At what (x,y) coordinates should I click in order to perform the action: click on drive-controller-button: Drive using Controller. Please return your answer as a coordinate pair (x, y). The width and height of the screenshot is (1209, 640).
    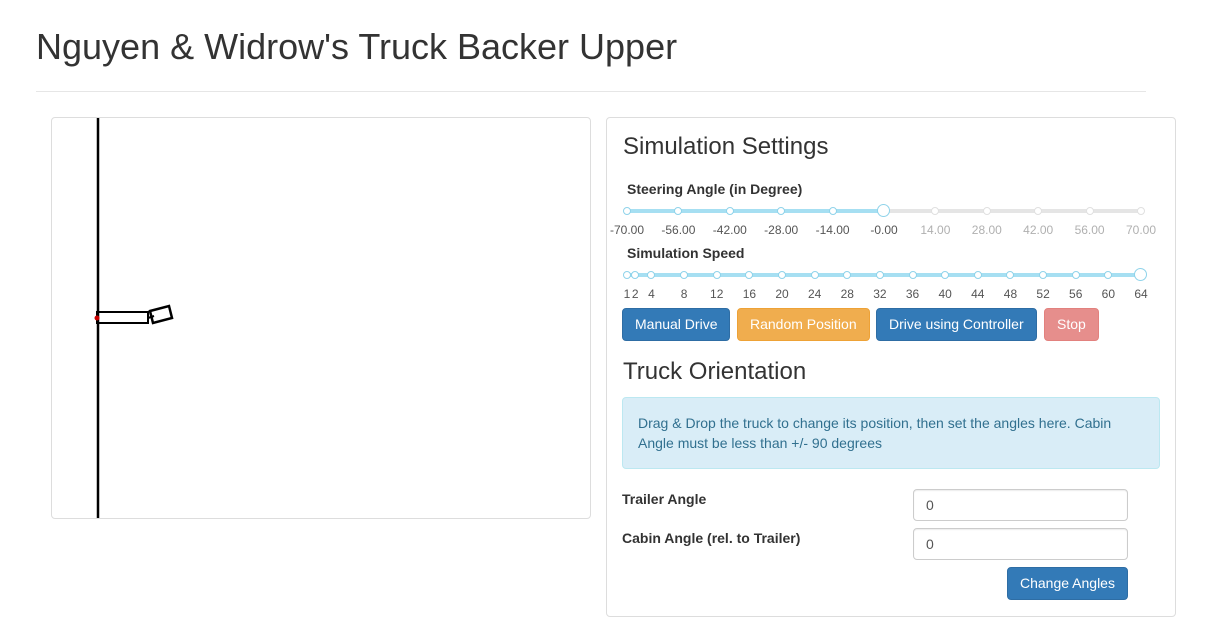
    Looking at the image, I should click on (956, 324).